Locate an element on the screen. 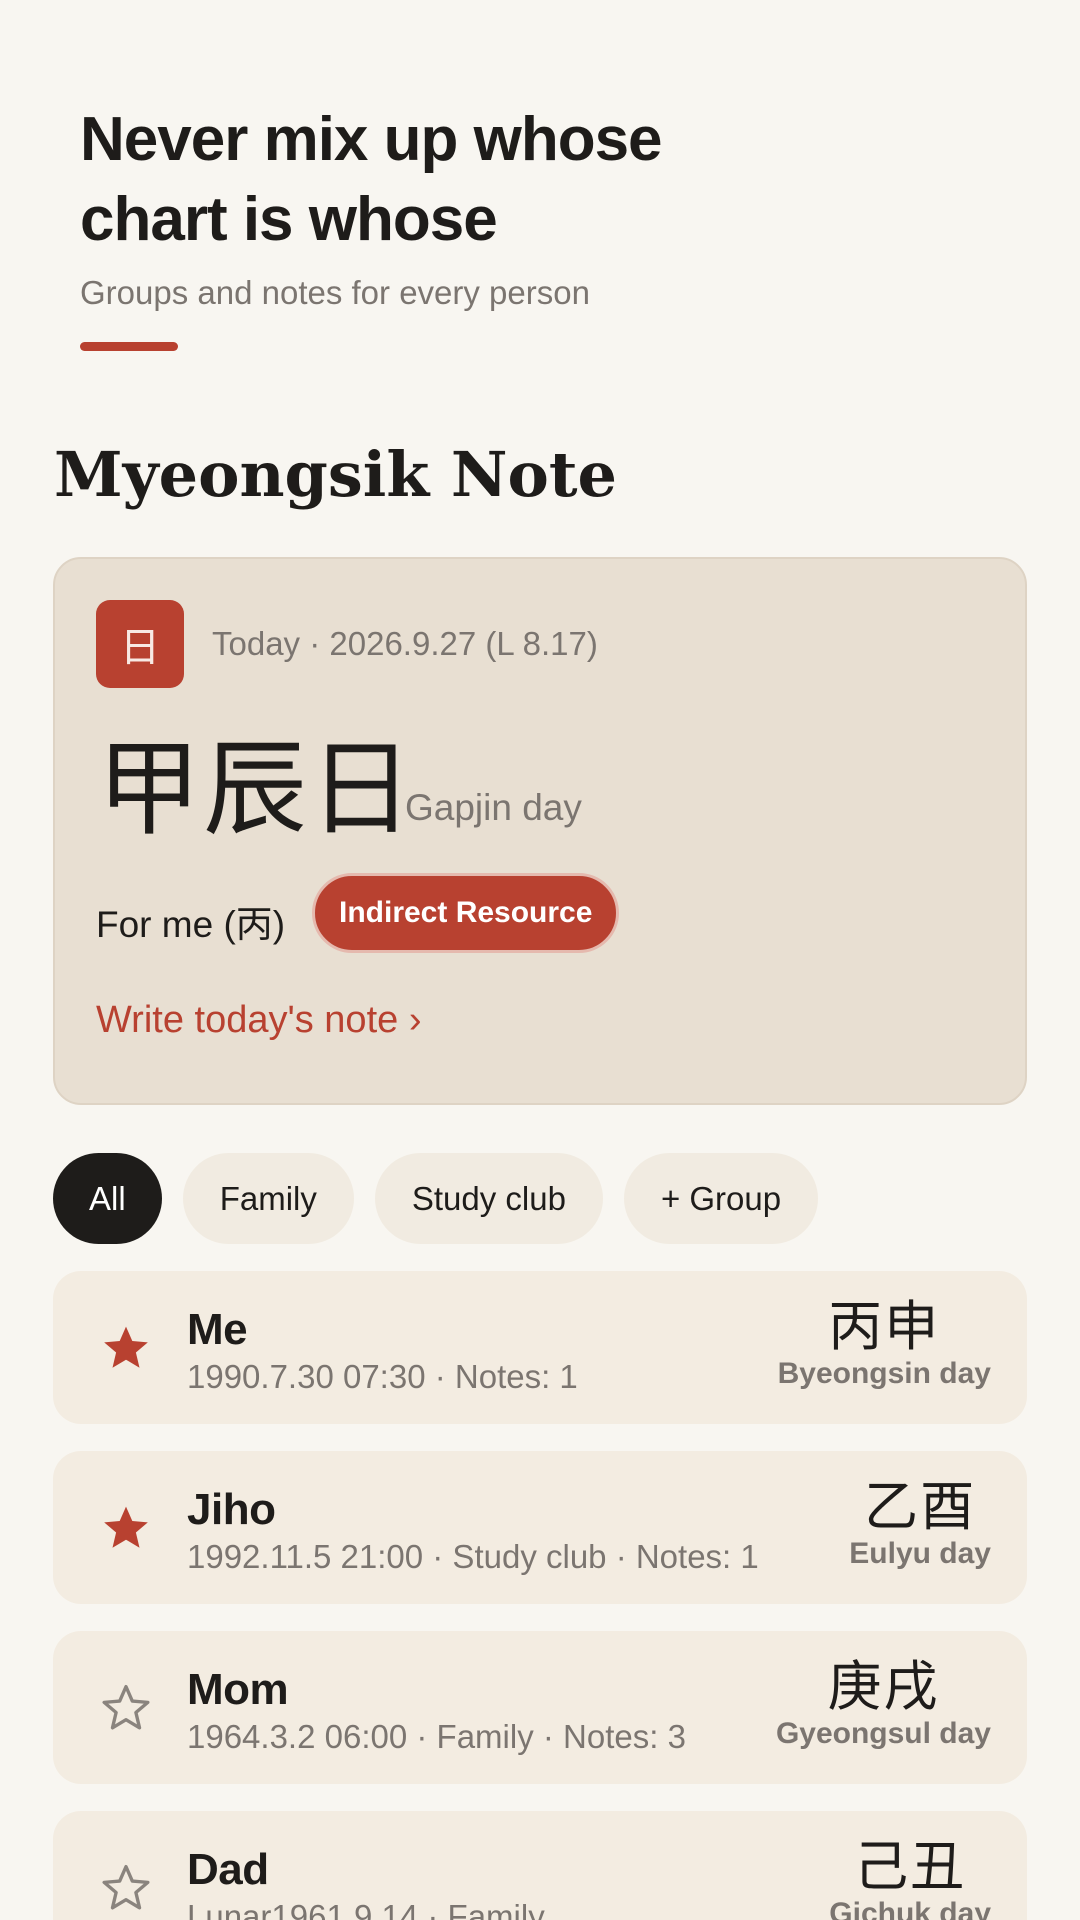 The image size is (1080, 1920). person-name: Me is located at coordinates (217, 1329).